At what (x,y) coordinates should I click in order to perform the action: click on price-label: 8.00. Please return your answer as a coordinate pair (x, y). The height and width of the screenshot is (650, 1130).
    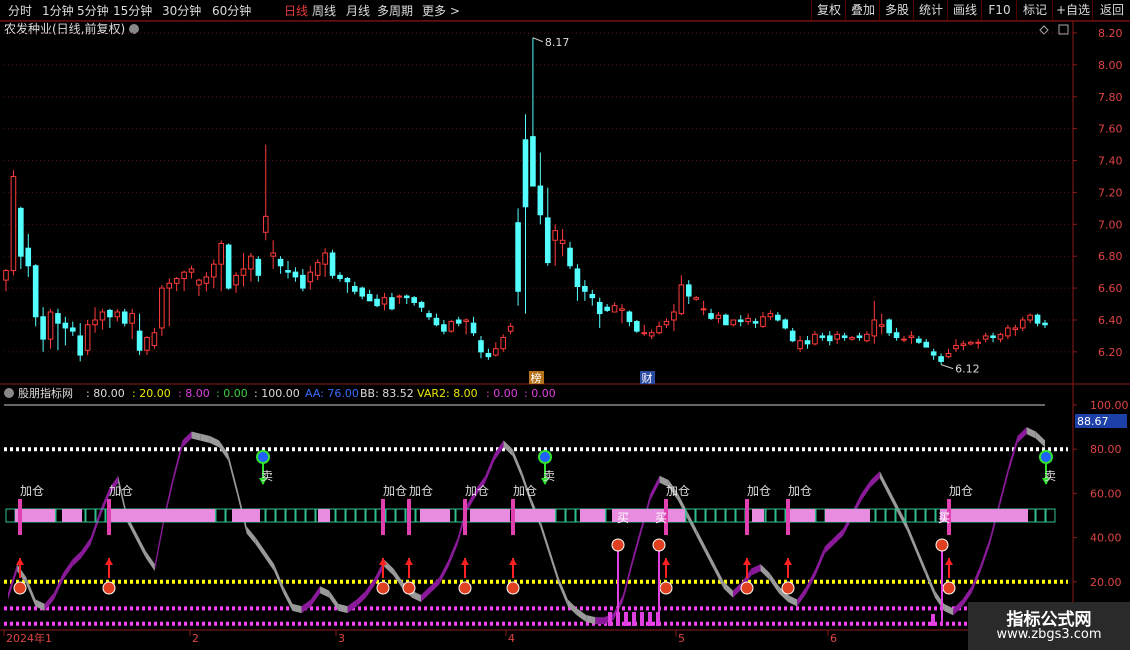
    Looking at the image, I should click on (1110, 65).